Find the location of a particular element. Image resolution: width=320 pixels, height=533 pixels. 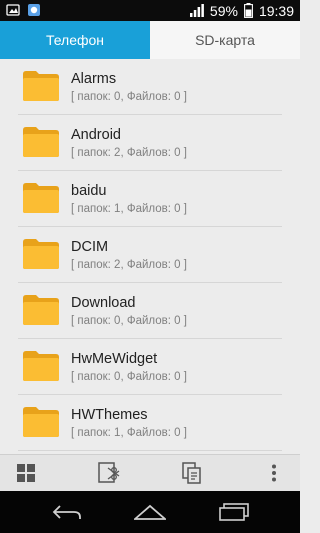

home-button is located at coordinates (150, 512).